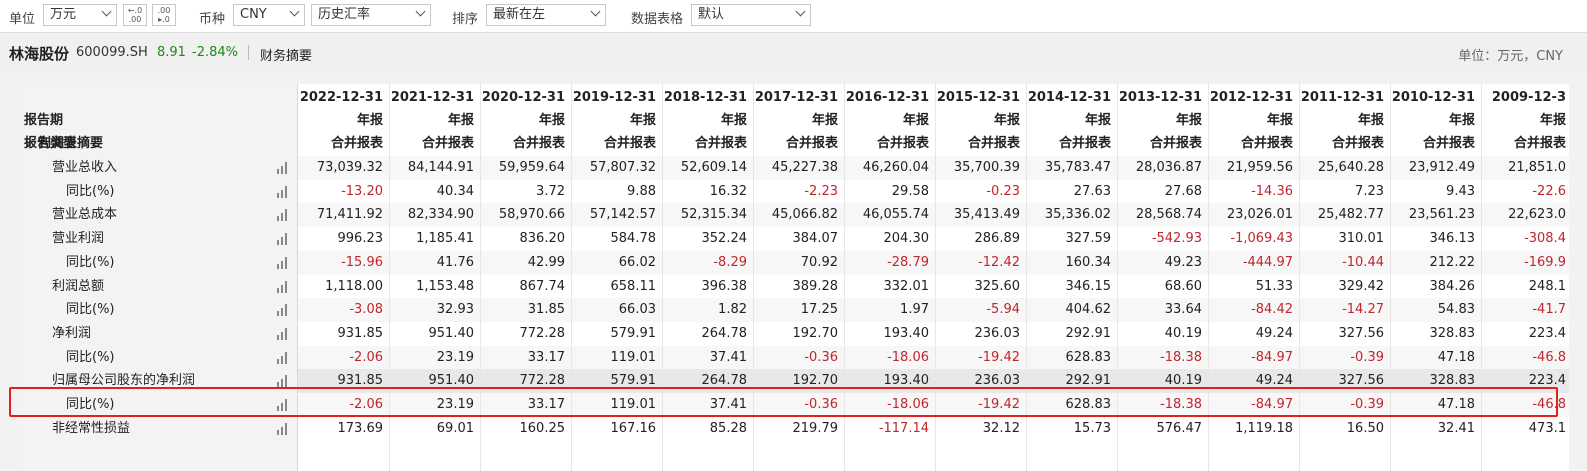  Describe the element at coordinates (895, 215) in the screenshot. I see `table-cell: 46,055.74` at that location.